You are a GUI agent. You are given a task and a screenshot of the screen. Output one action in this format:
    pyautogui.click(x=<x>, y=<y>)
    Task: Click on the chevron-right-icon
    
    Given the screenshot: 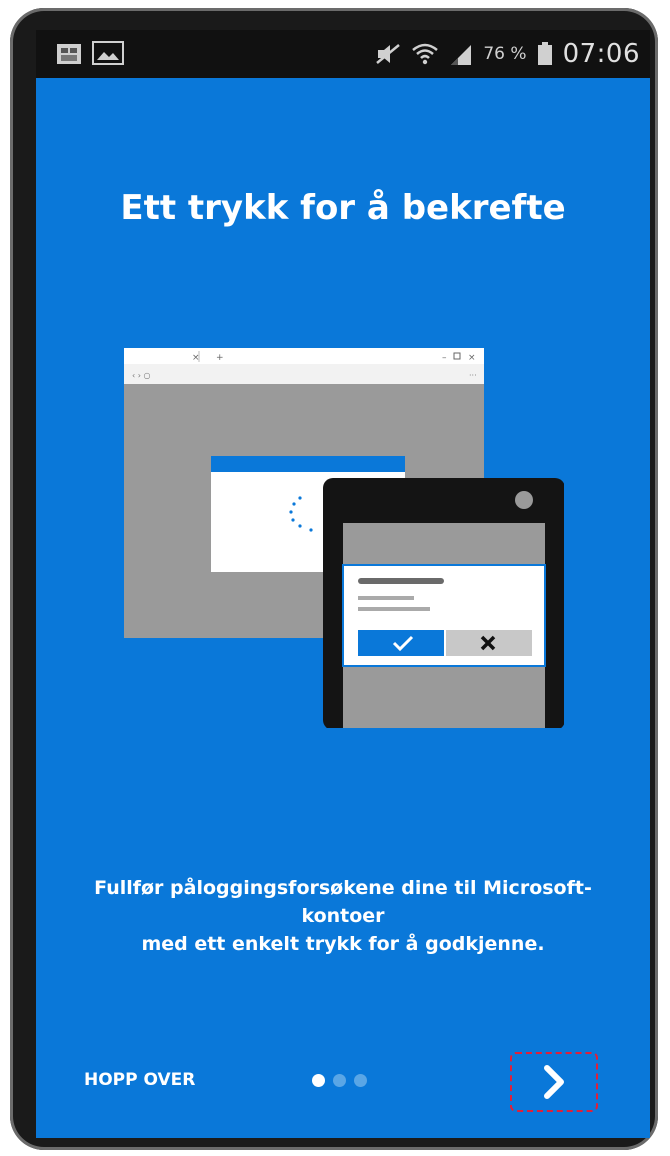 What is the action you would take?
    pyautogui.click(x=554, y=1082)
    